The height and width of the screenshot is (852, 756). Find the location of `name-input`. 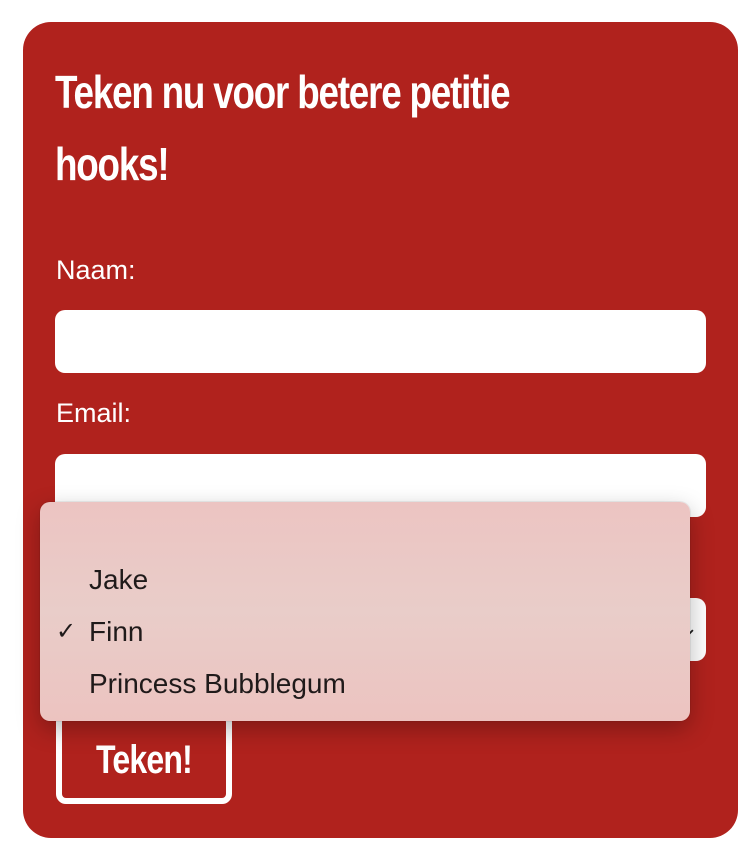

name-input is located at coordinates (380, 341).